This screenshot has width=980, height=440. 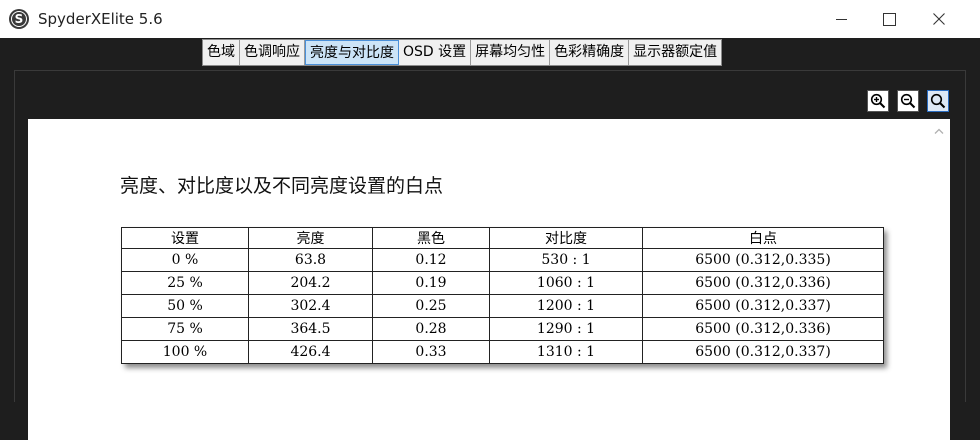 What do you see at coordinates (310, 329) in the screenshot?
I see `cell-brightness: 364.5` at bounding box center [310, 329].